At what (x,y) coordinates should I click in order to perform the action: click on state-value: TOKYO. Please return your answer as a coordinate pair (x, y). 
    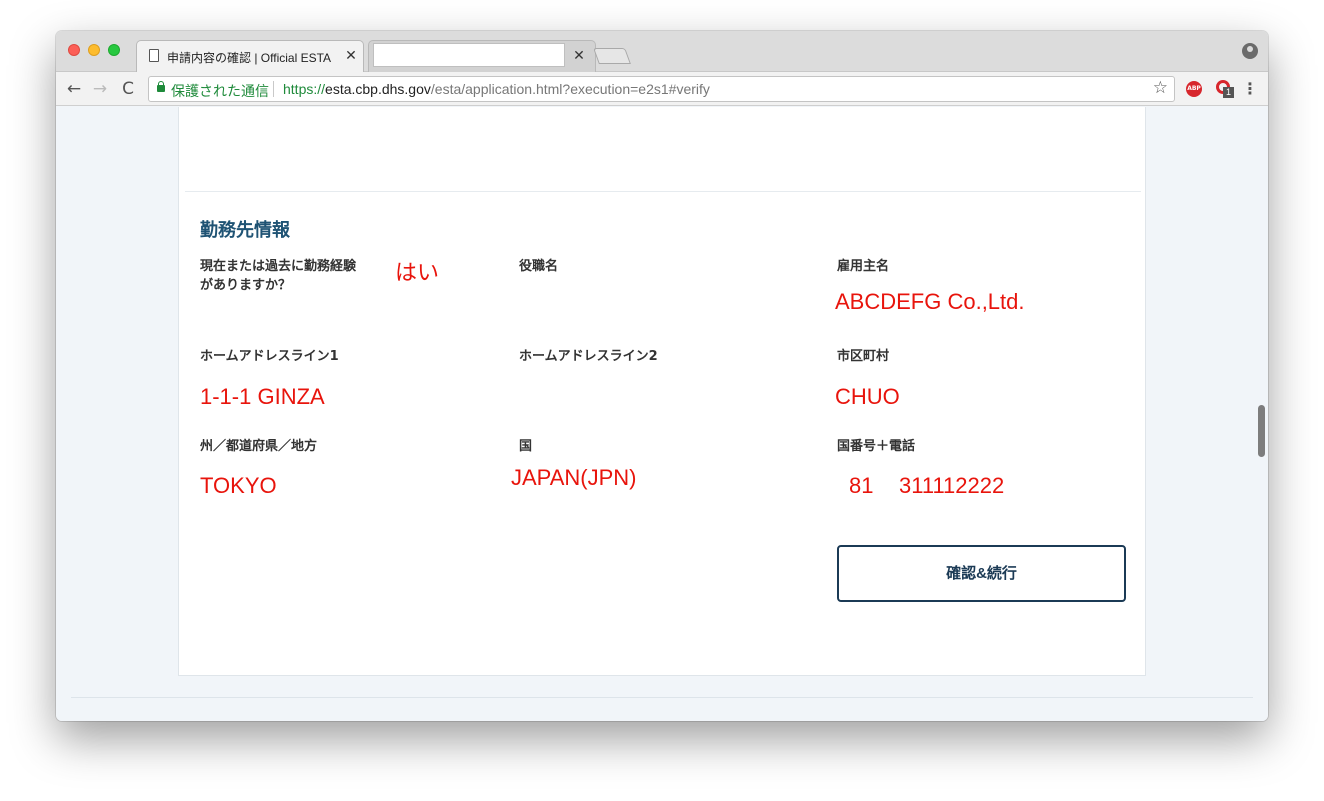
    Looking at the image, I should click on (238, 485).